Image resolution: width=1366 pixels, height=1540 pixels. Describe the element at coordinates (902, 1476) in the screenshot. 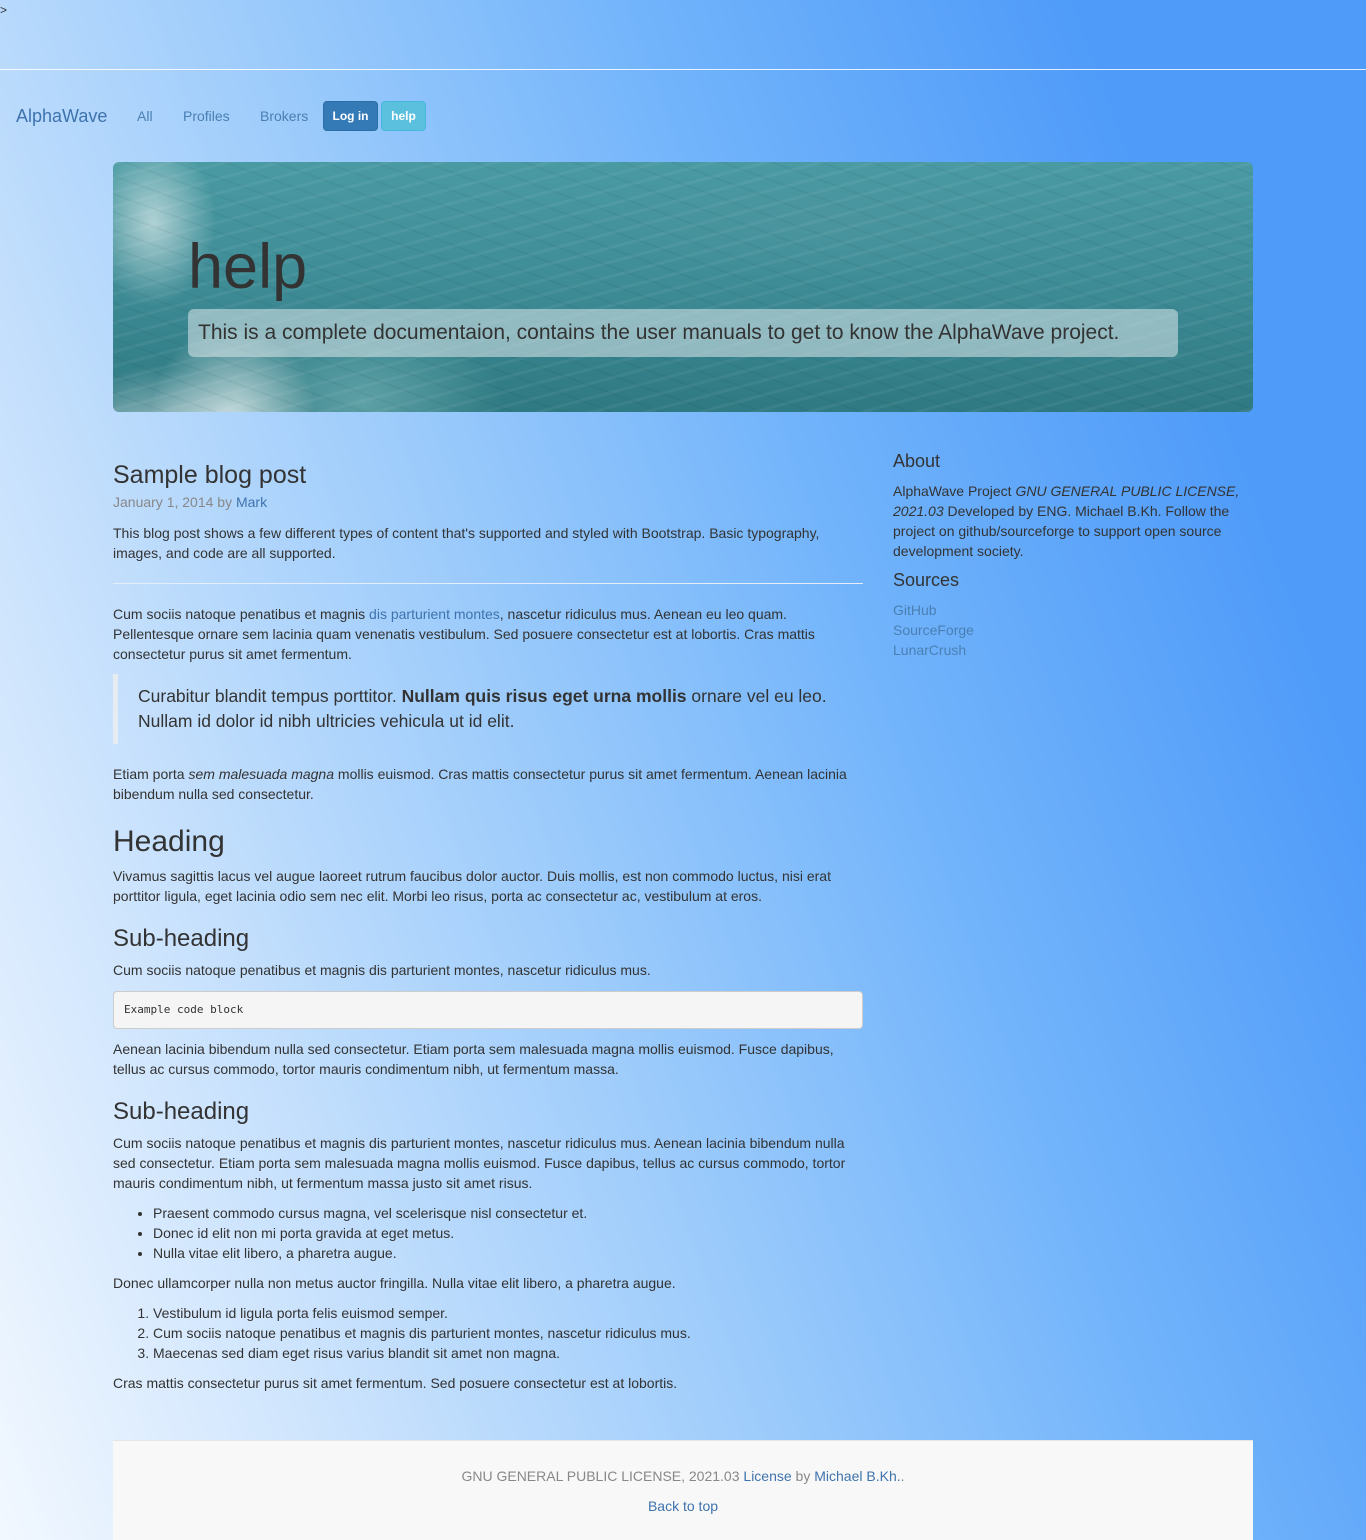

I see `text-span: .` at that location.